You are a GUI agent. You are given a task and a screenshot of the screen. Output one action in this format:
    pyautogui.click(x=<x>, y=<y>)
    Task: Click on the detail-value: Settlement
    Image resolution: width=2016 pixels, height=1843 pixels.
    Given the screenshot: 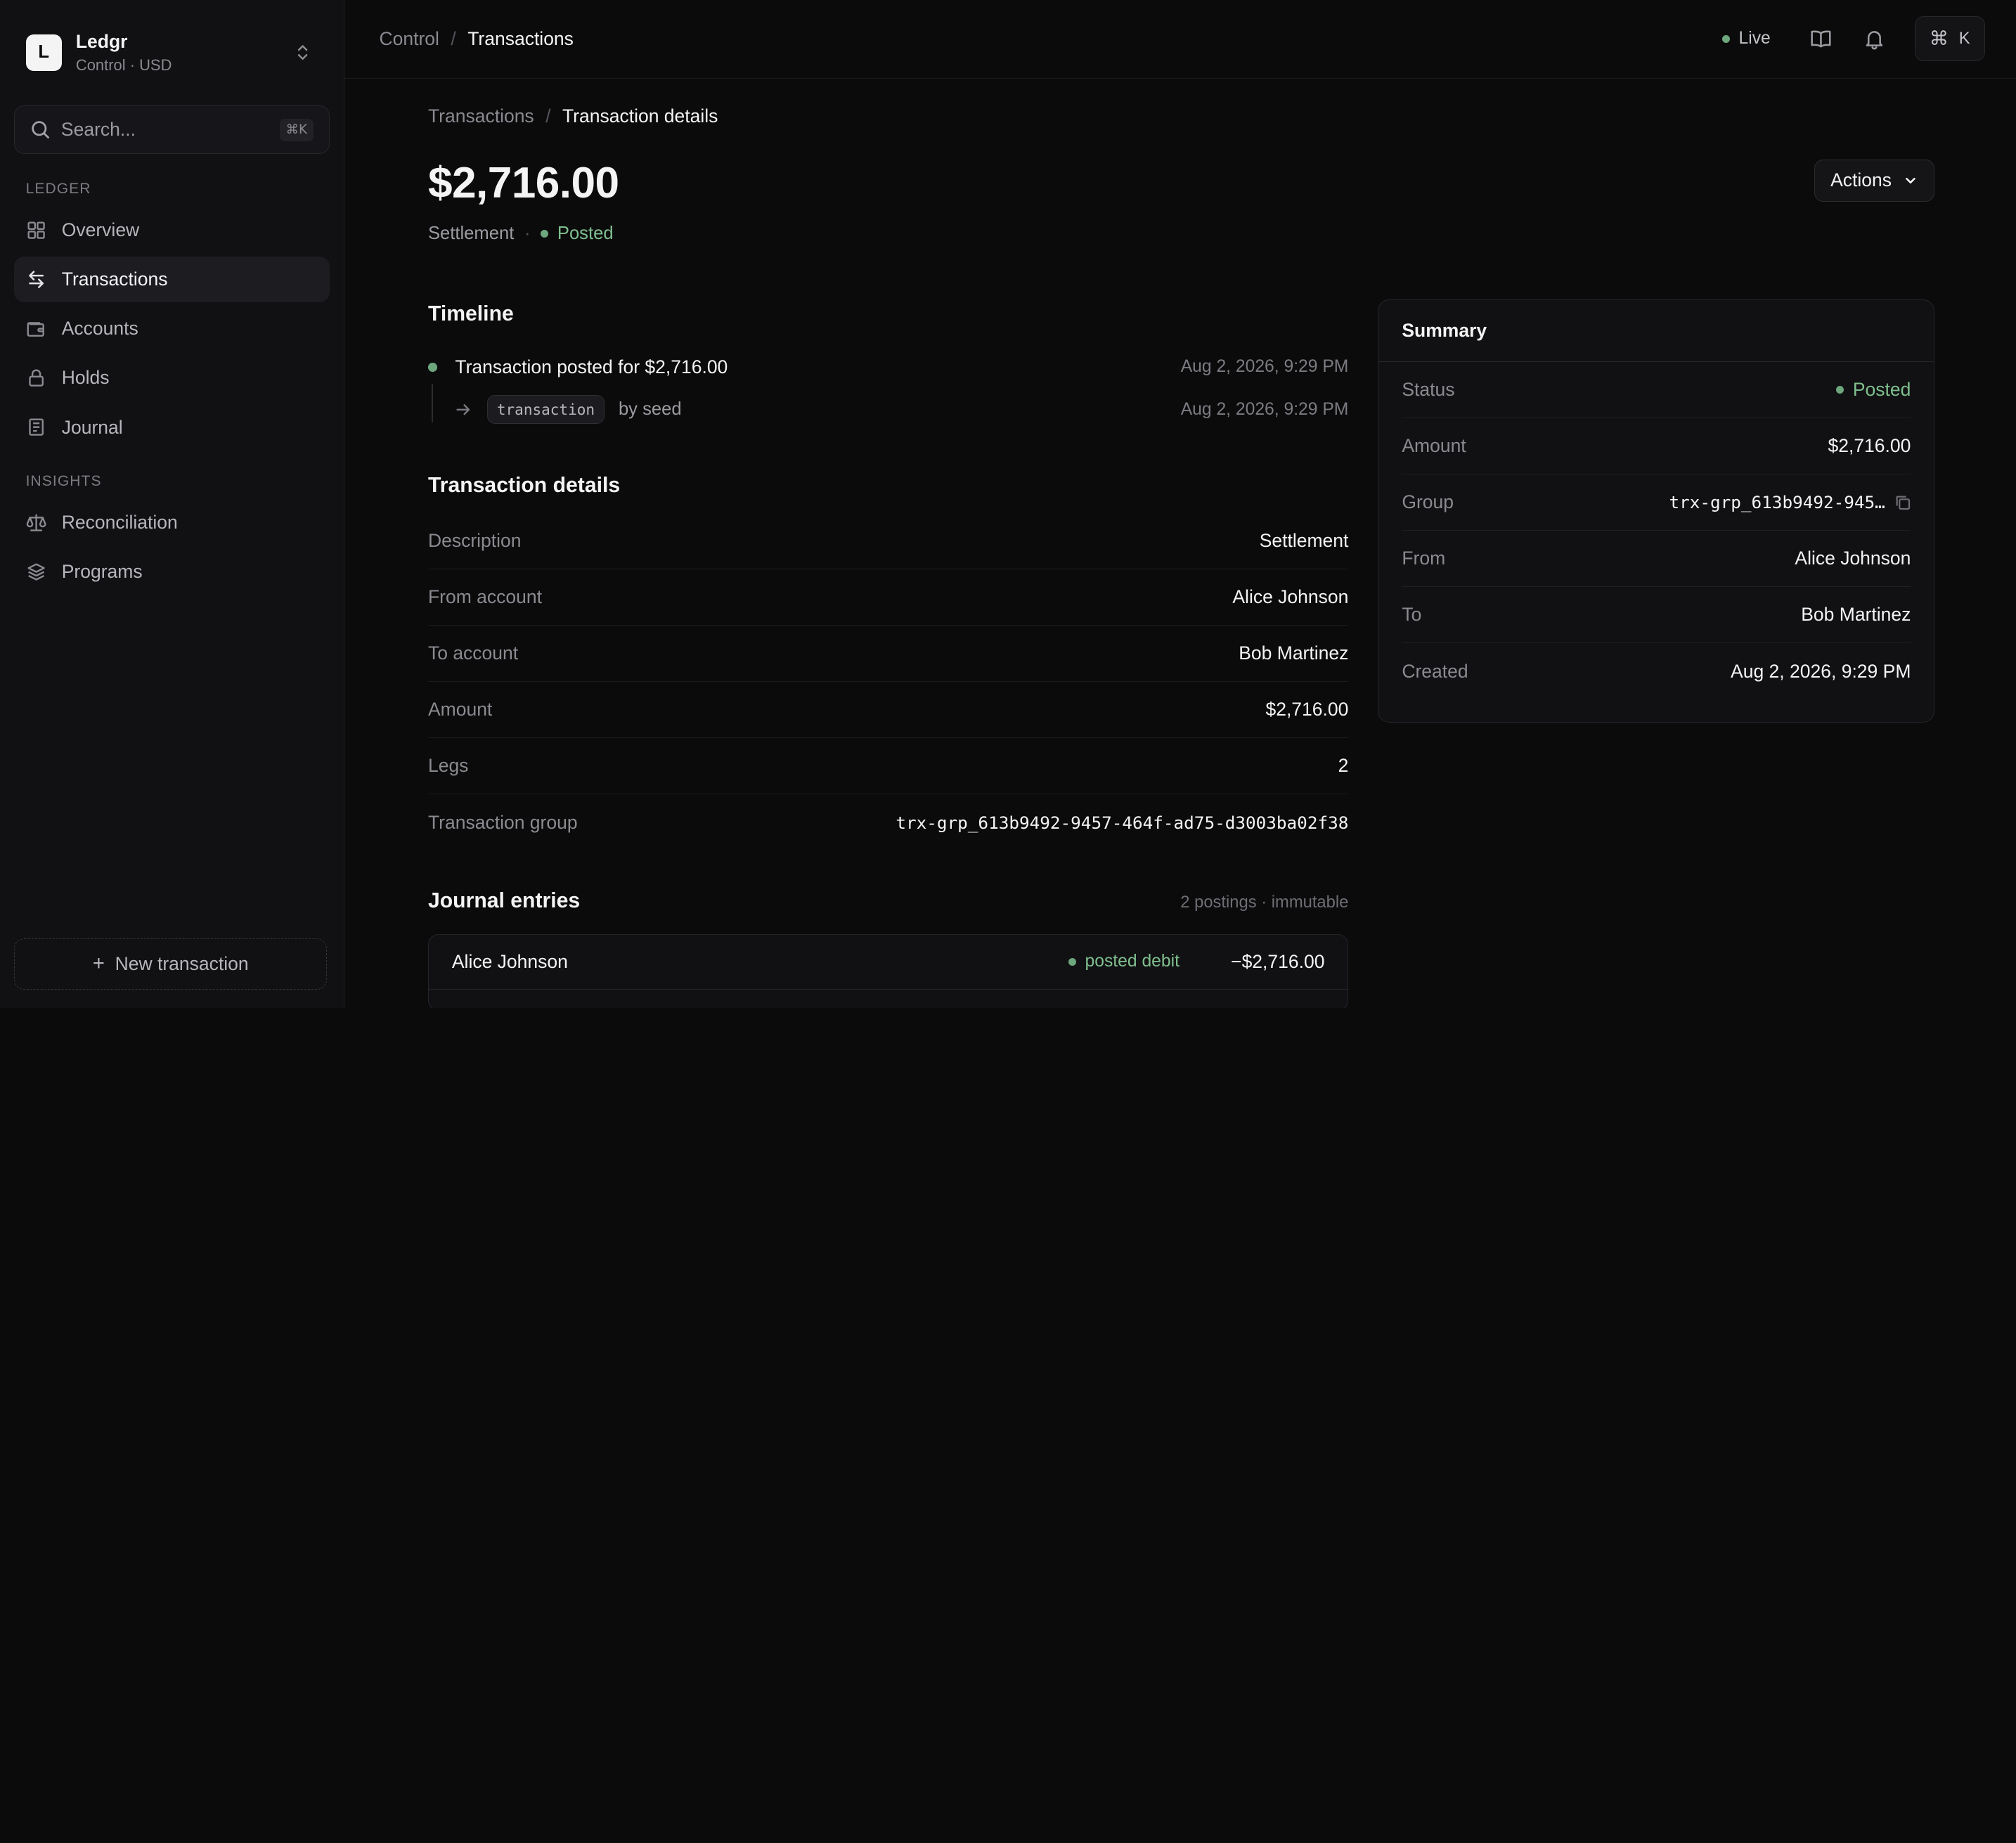 What is the action you would take?
    pyautogui.click(x=1304, y=540)
    